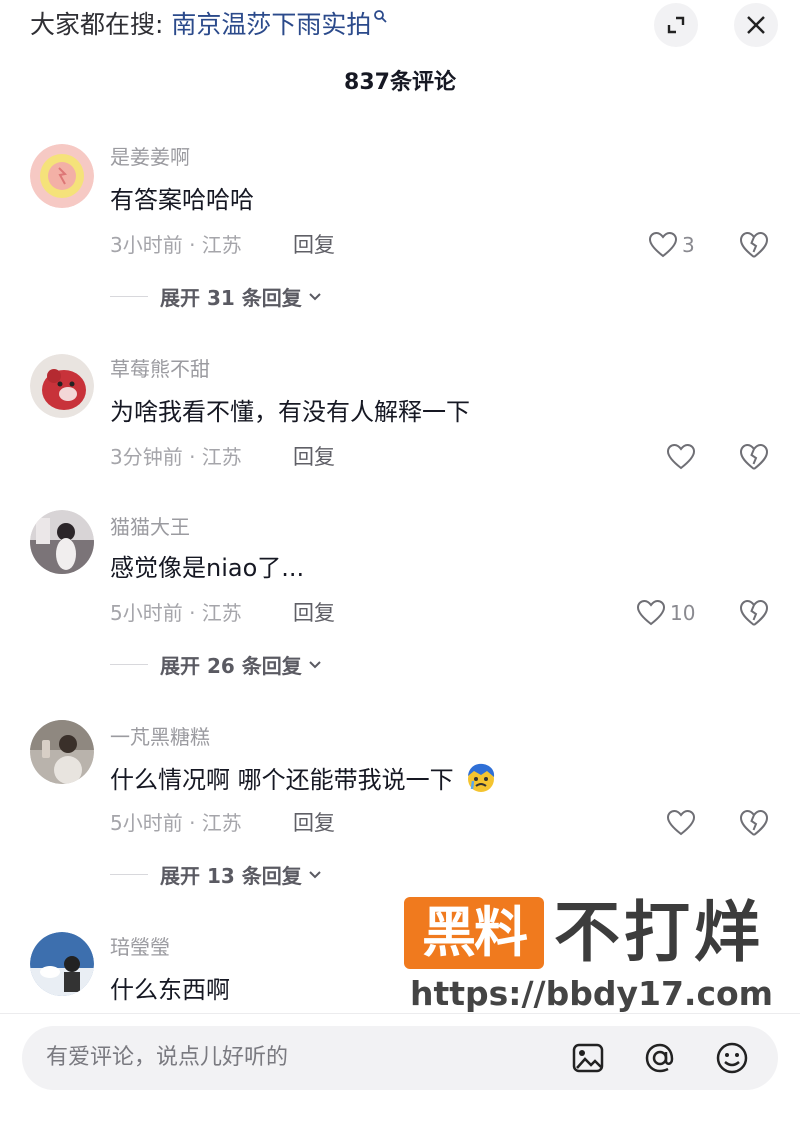 The width and height of the screenshot is (800, 1139). I want to click on comment-username: 猫猫大王, so click(150, 527).